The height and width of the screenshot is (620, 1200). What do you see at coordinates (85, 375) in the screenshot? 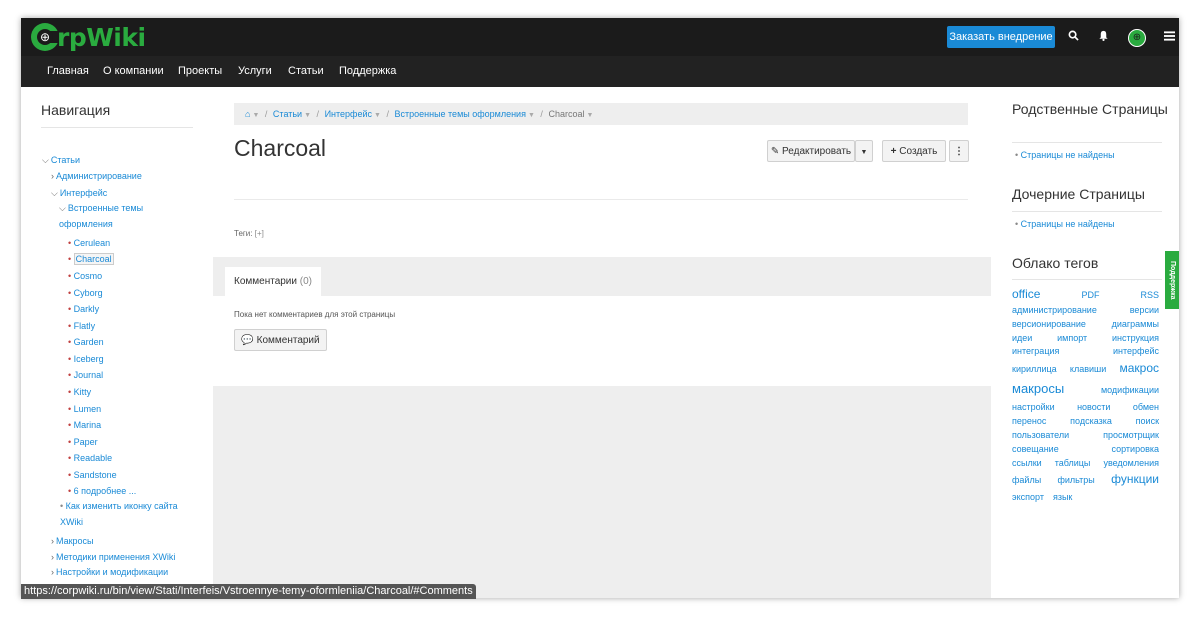
I see `nav-item-journal: • Journal` at bounding box center [85, 375].